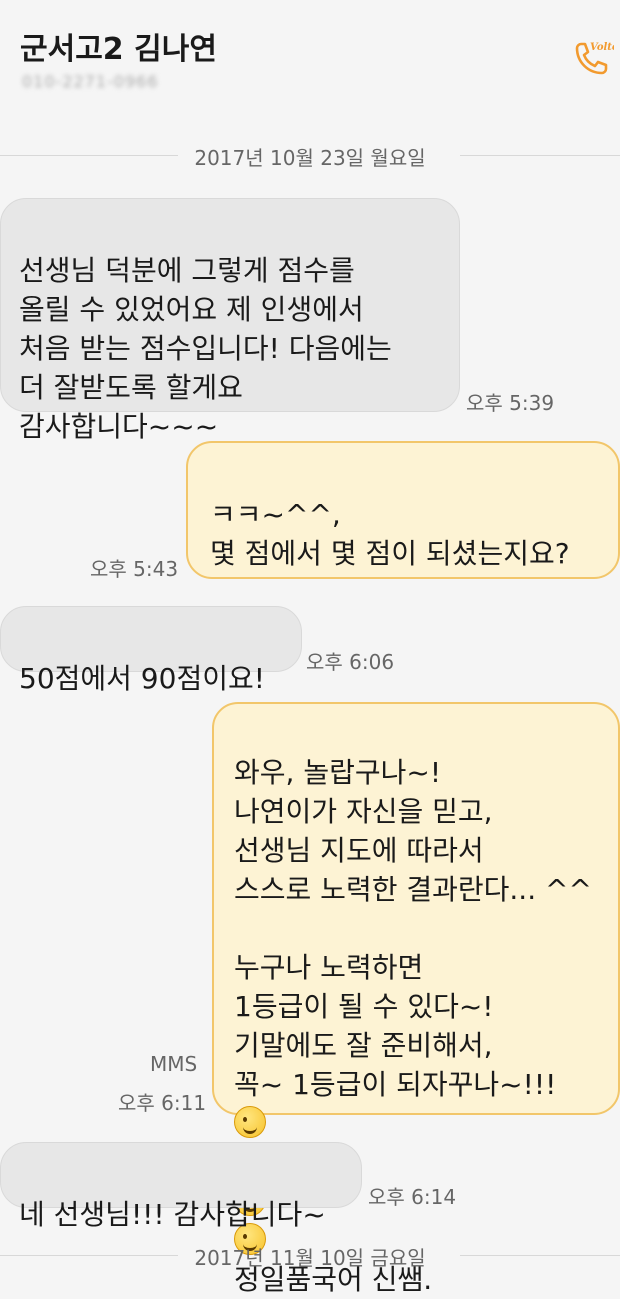 The image size is (620, 1299). I want to click on incoming-message-bubble: 50점에서 90점이요!, so click(151, 650).